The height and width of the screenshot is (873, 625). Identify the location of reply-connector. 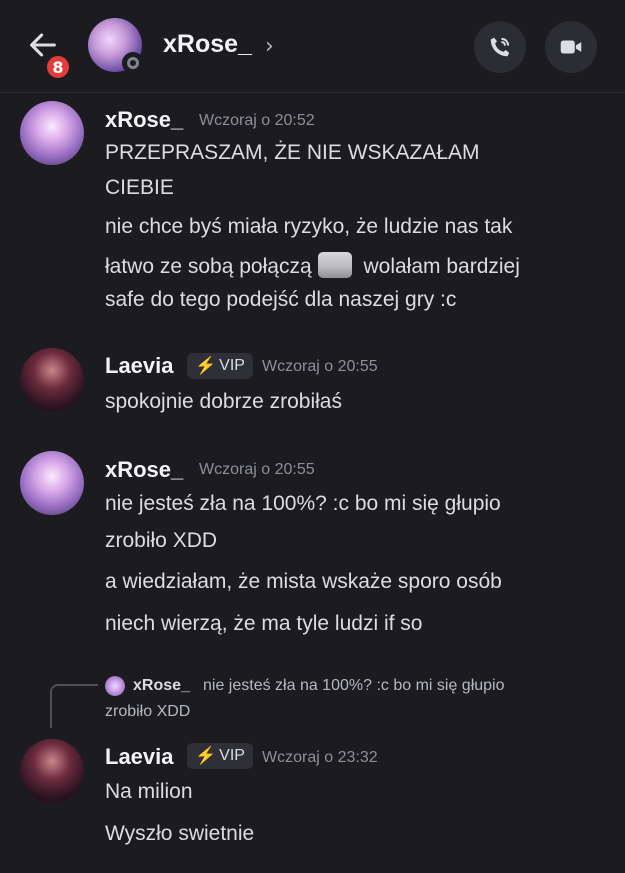
(74, 706).